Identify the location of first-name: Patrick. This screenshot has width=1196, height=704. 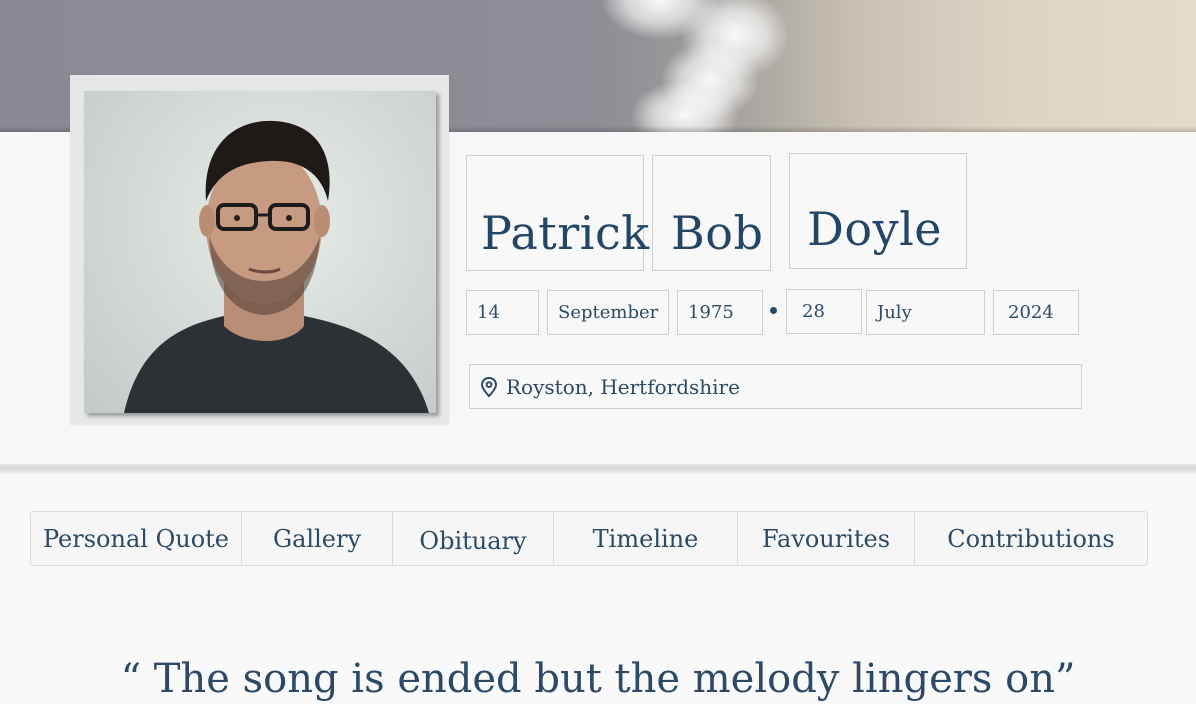
(557, 213).